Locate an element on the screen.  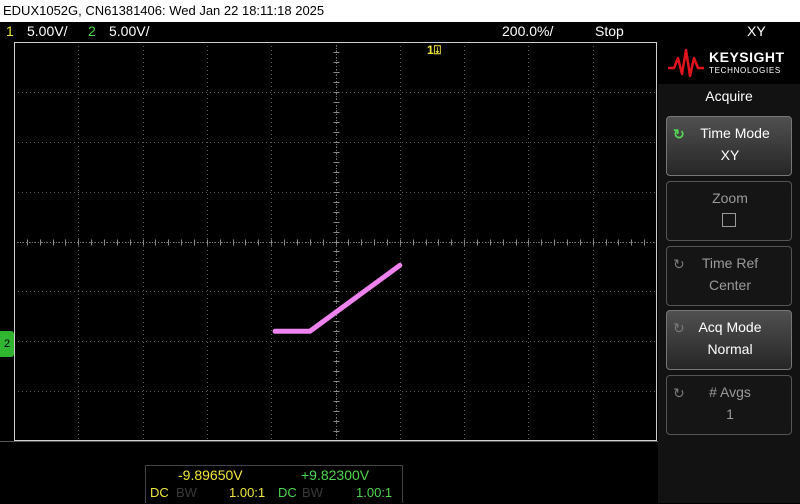
softkey-label: Time Mode is located at coordinates (735, 133).